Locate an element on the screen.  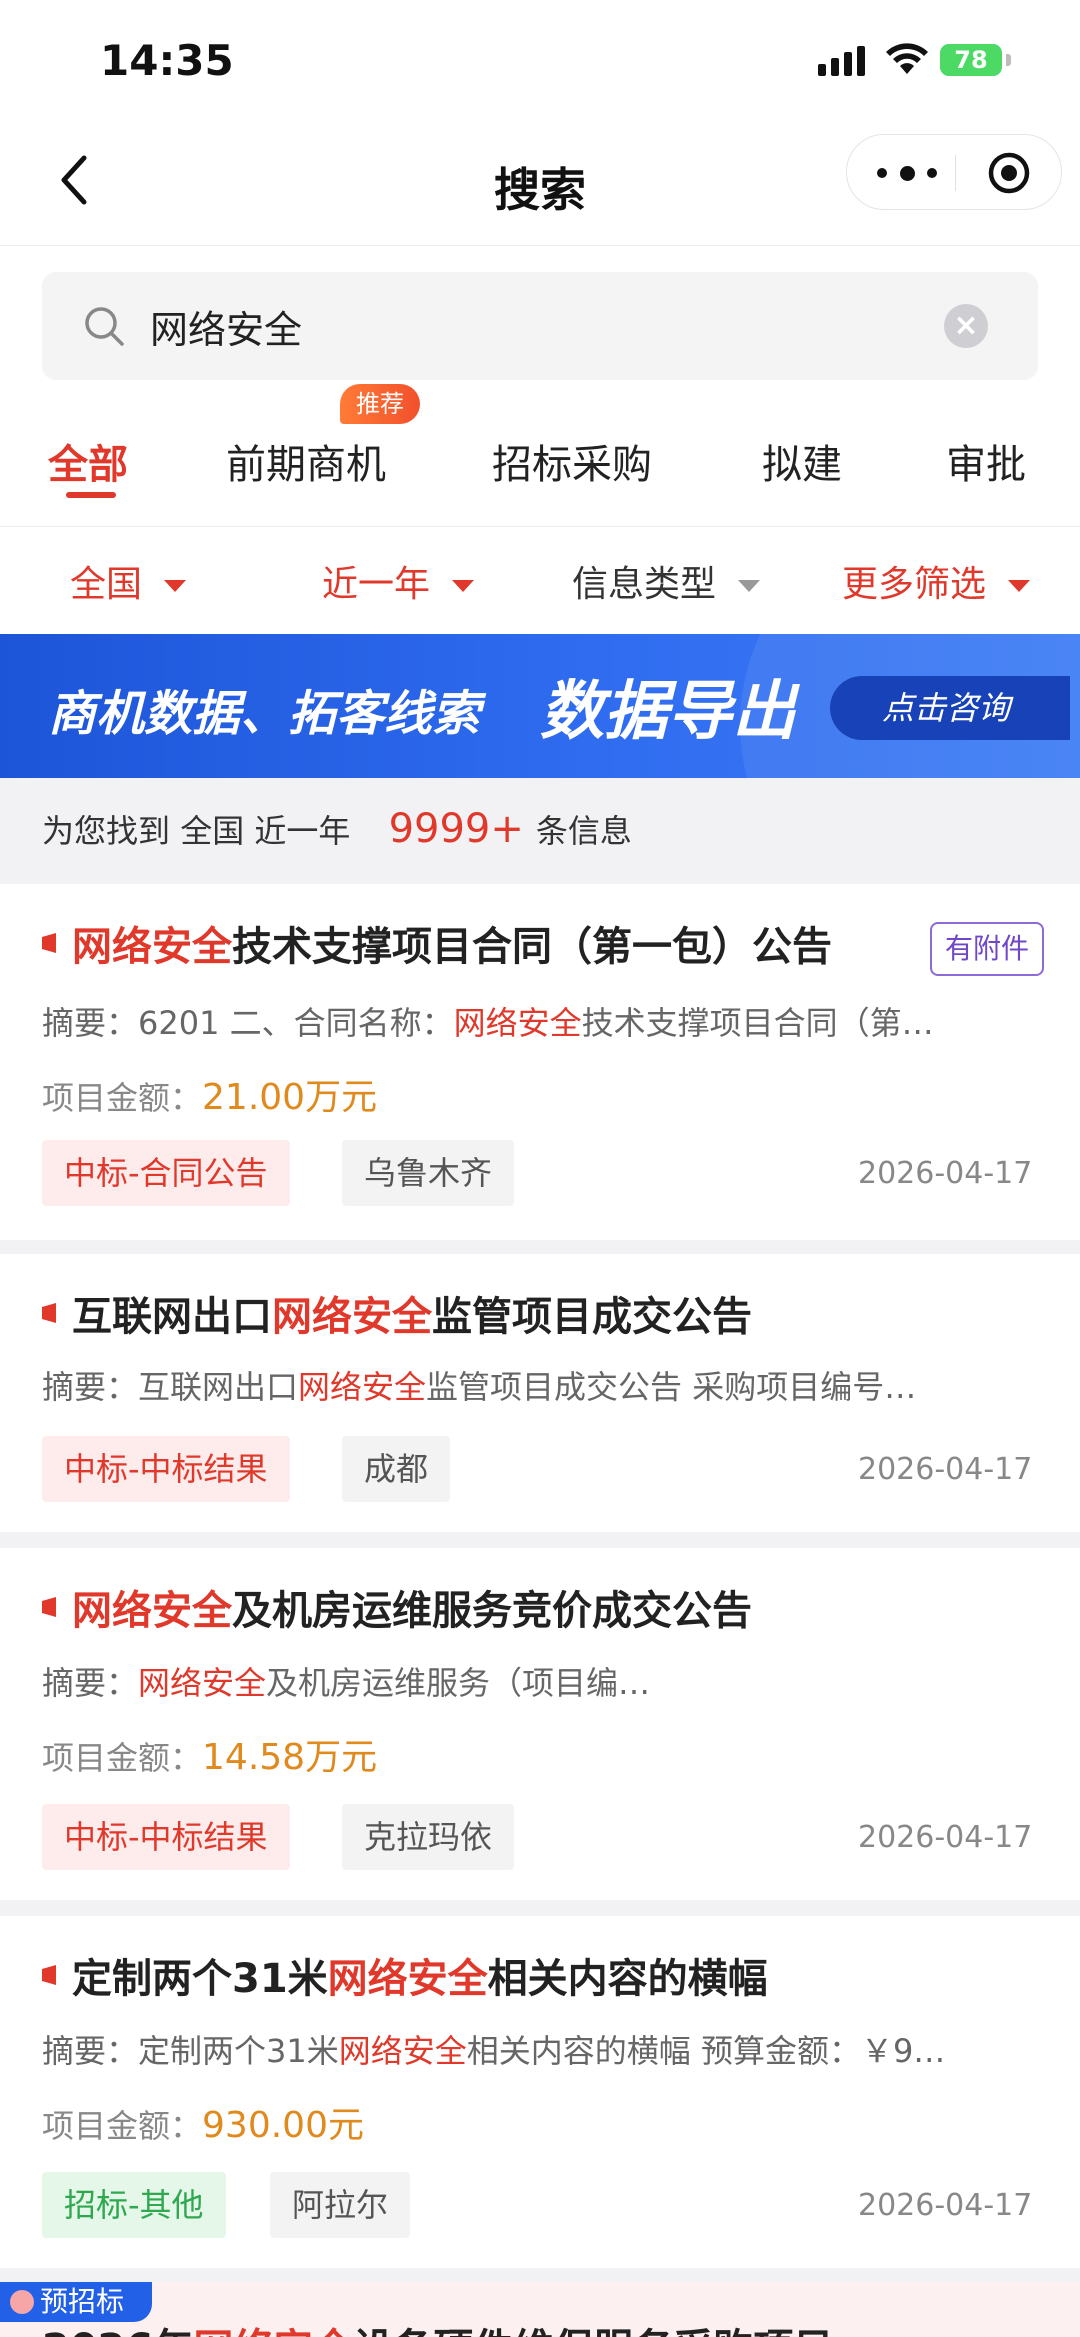
active-tab-underline is located at coordinates (91, 495).